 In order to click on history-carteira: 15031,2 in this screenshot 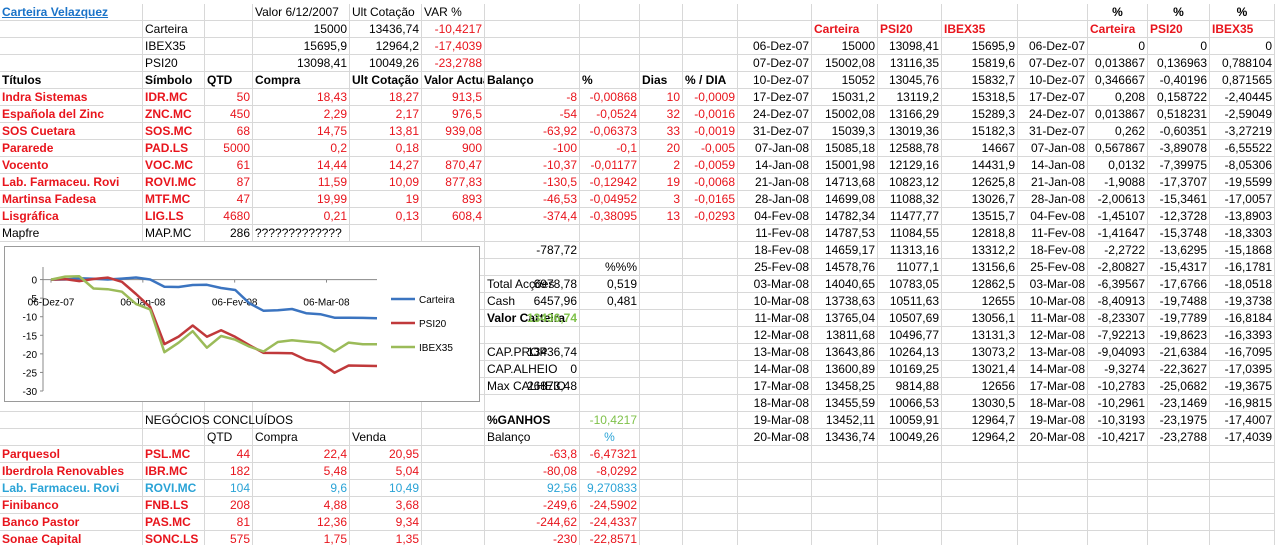, I will do `click(845, 97)`.